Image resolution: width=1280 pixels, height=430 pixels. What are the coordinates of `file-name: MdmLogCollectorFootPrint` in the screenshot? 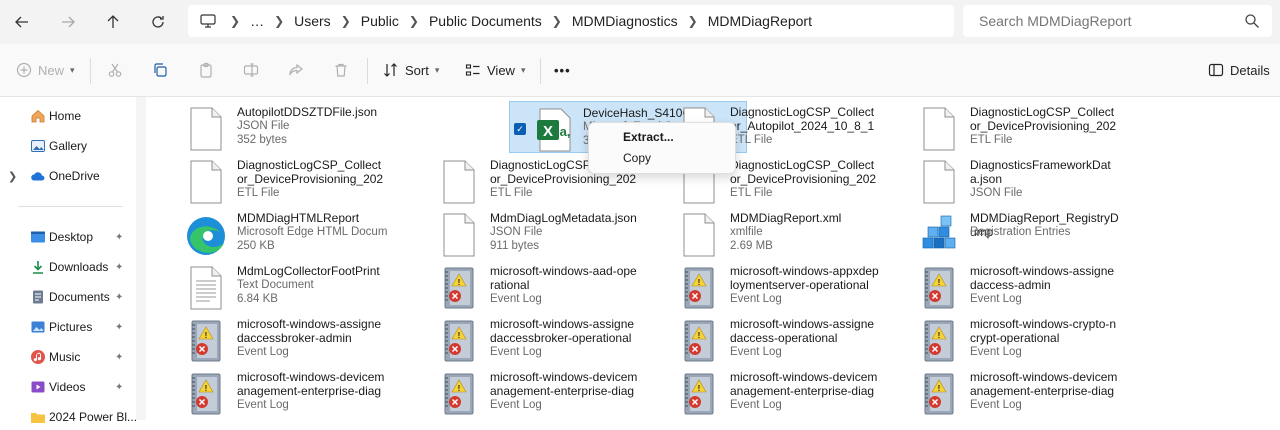 It's located at (308, 271).